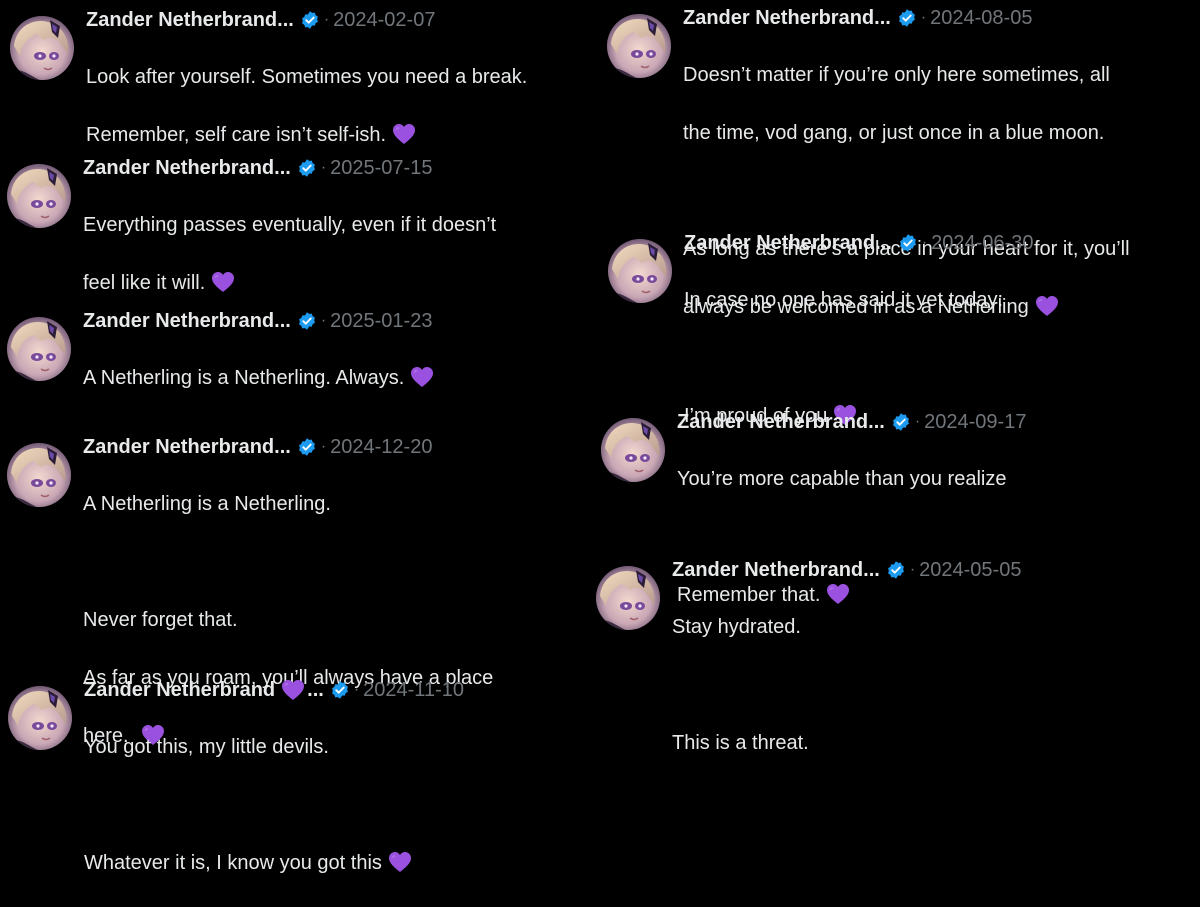  Describe the element at coordinates (179, 690) in the screenshot. I see `display-name: Zander Netherbrand` at that location.